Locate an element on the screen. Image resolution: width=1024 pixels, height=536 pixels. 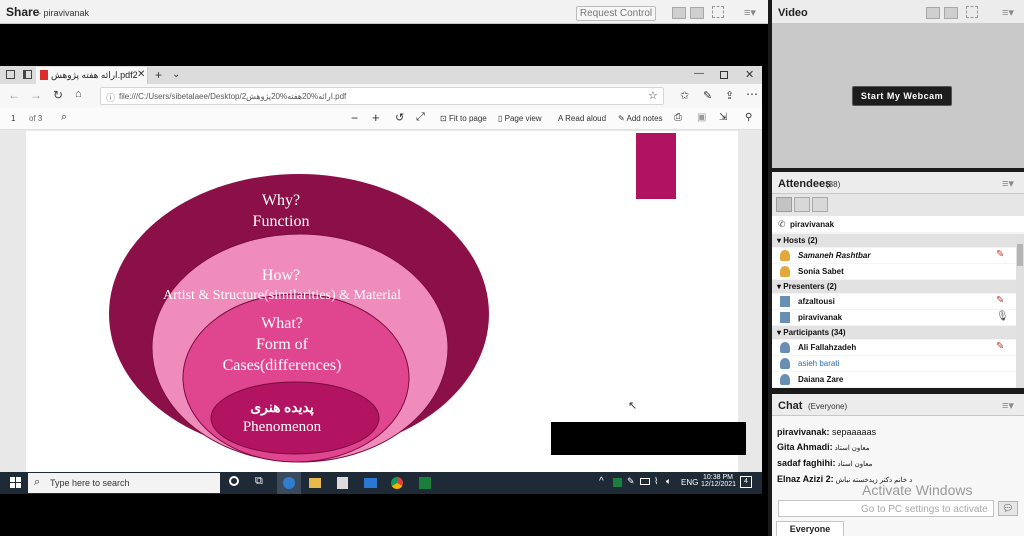
video-menu-icon: ≡▾ is located at coordinates (1008, 12).